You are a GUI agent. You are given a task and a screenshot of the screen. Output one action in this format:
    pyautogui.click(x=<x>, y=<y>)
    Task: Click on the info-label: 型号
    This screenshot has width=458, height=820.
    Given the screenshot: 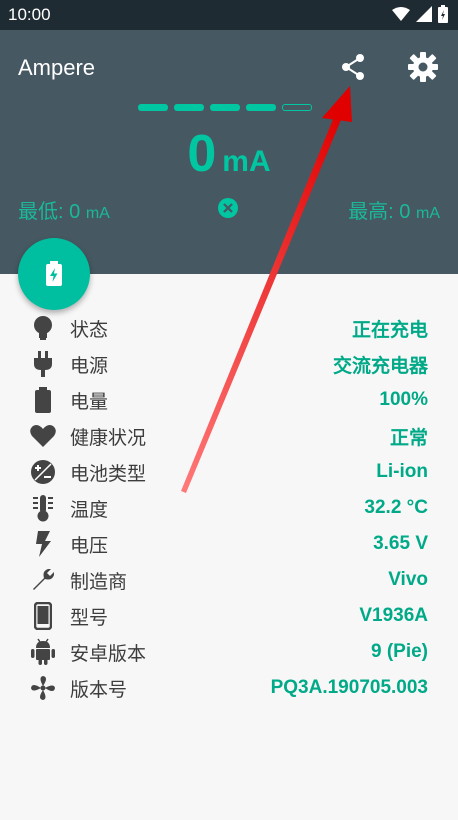 What is the action you would take?
    pyautogui.click(x=89, y=617)
    